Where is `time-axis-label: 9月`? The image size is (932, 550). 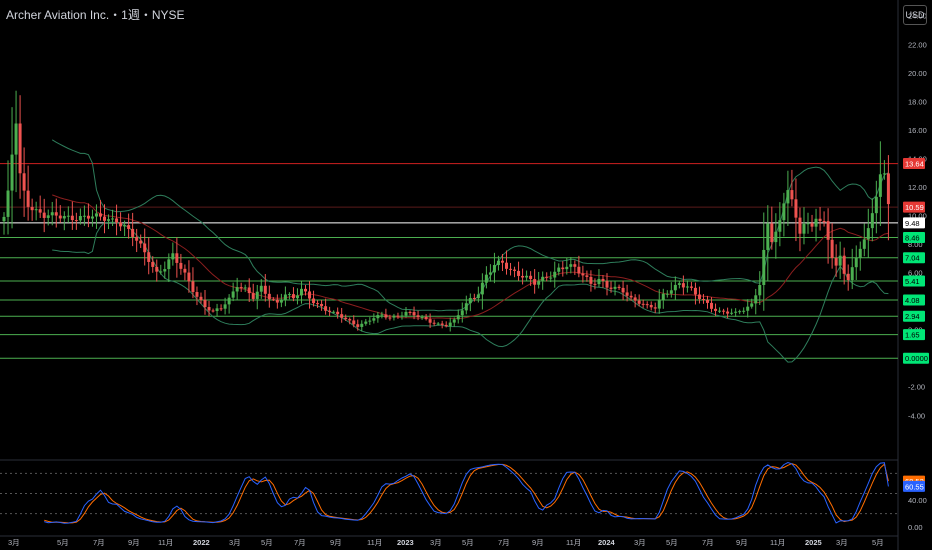
time-axis-label: 9月 is located at coordinates (742, 542).